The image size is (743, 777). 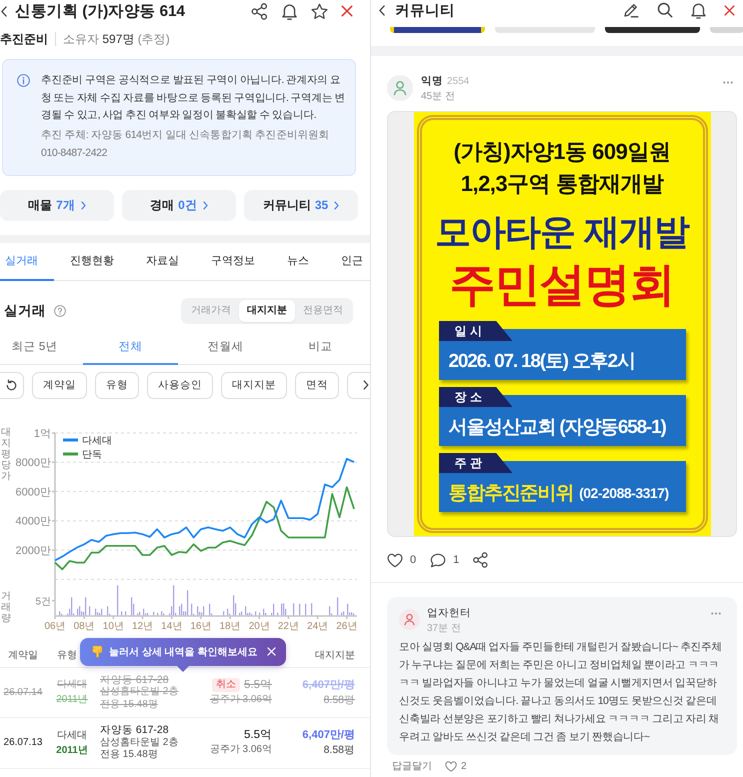 I want to click on period-tab: 전체, so click(x=130, y=347).